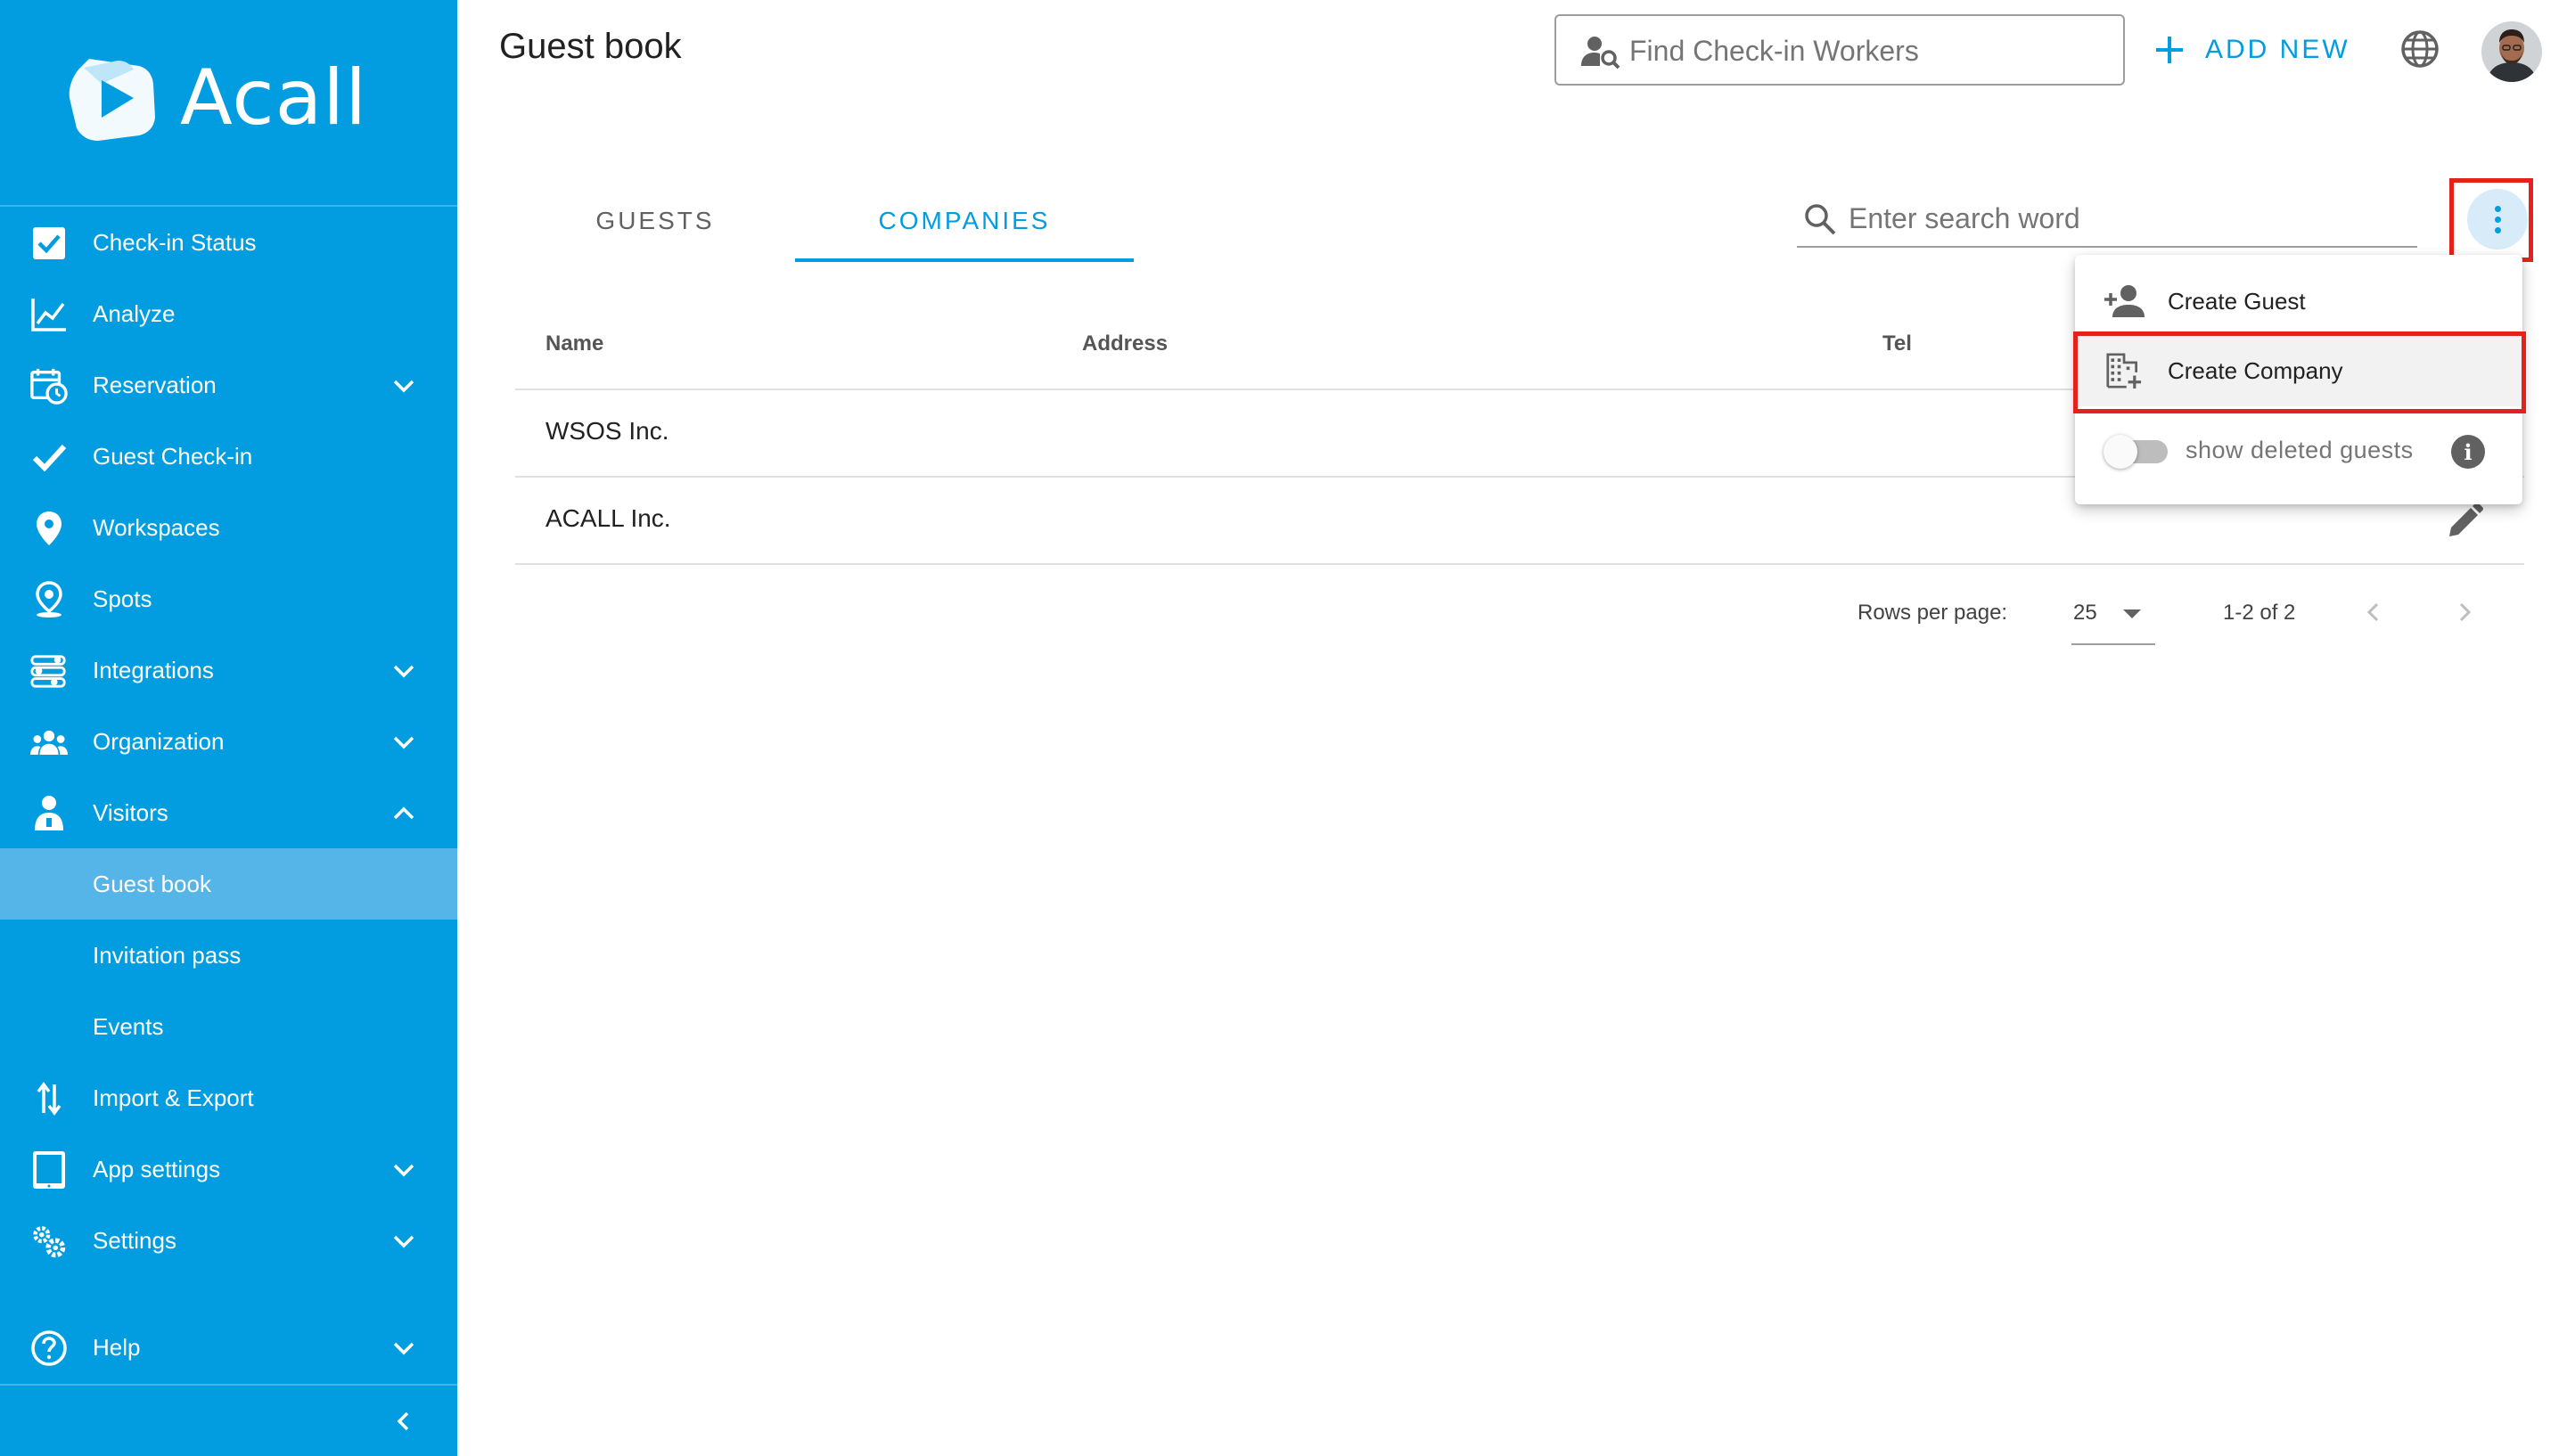  Describe the element at coordinates (228, 1347) in the screenshot. I see `sidebar-item-help: Help` at that location.